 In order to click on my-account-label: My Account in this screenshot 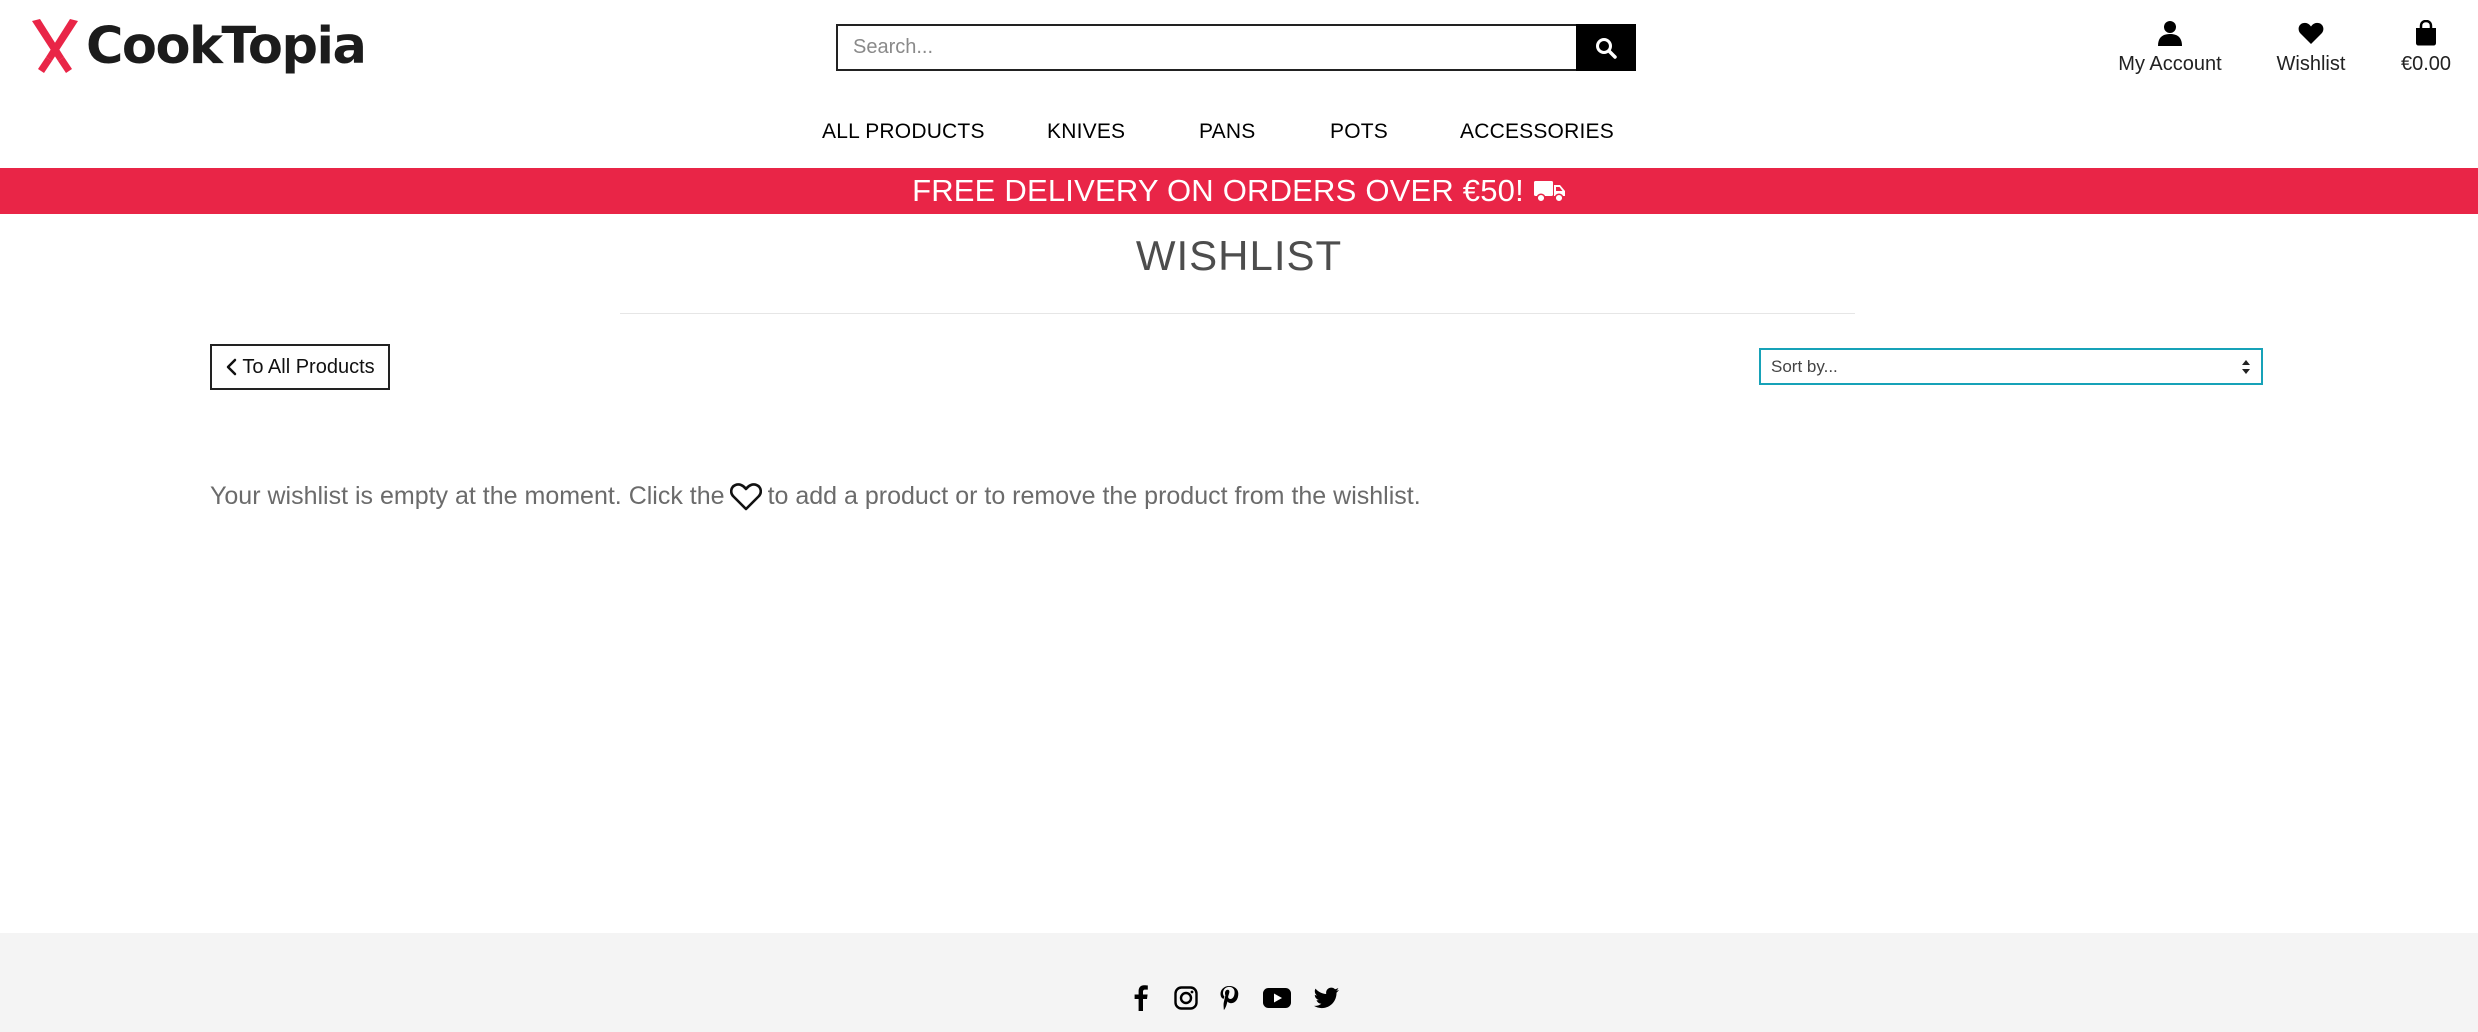, I will do `click(2170, 64)`.